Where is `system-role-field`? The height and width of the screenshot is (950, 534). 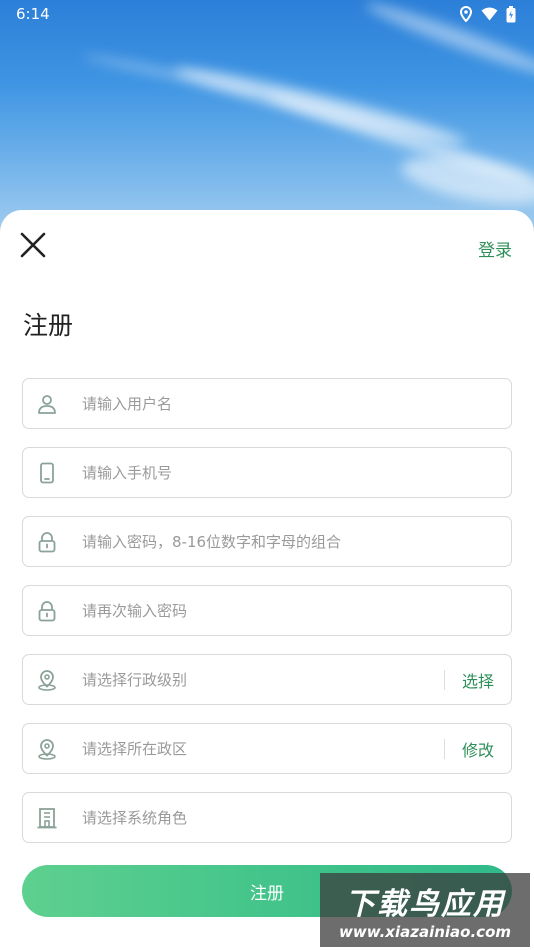
system-role-field is located at coordinates (267, 817).